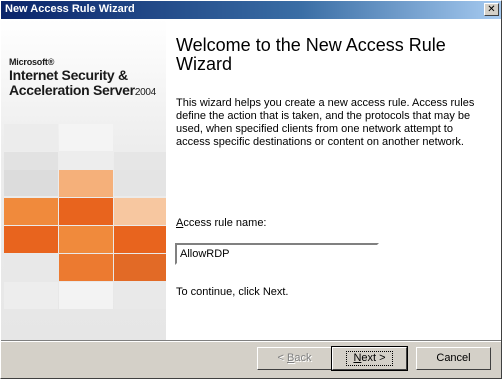  Describe the element at coordinates (373, 358) in the screenshot. I see `next-button-label: ext >` at that location.